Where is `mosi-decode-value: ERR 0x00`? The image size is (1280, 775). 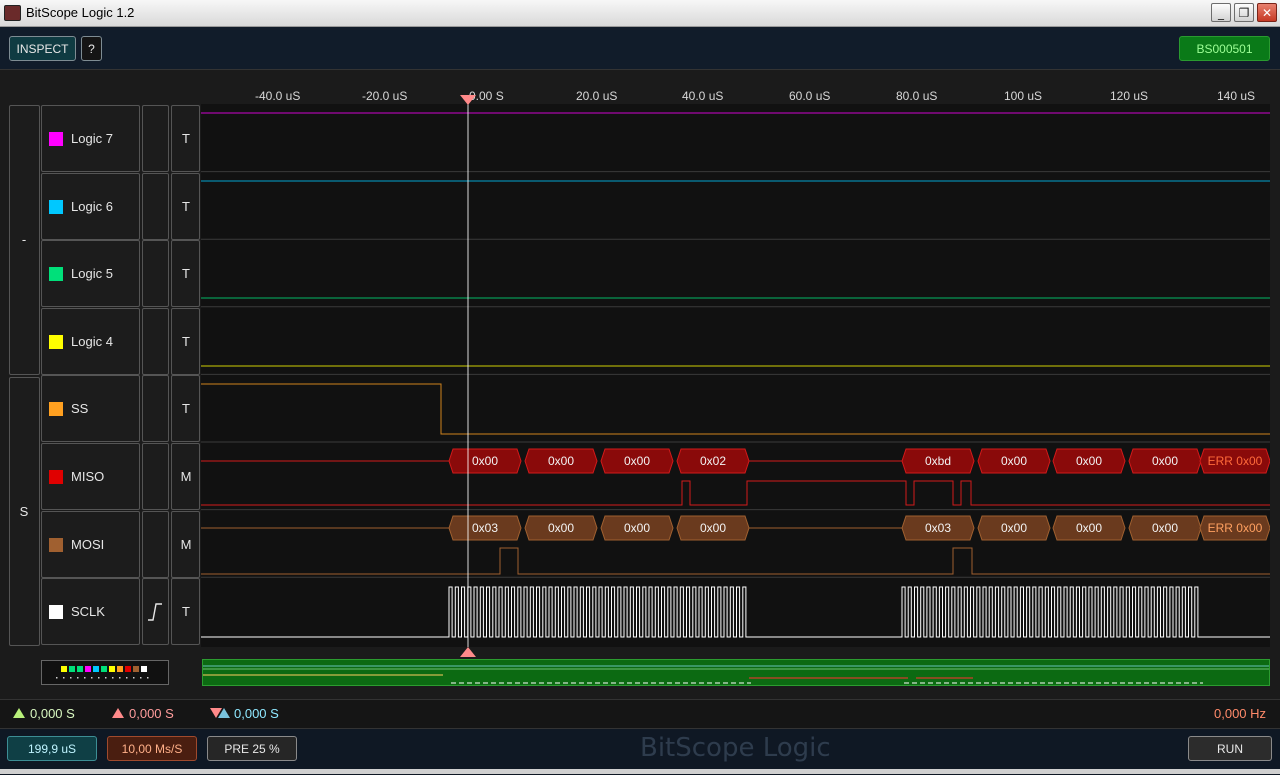 mosi-decode-value: ERR 0x00 is located at coordinates (1235, 528).